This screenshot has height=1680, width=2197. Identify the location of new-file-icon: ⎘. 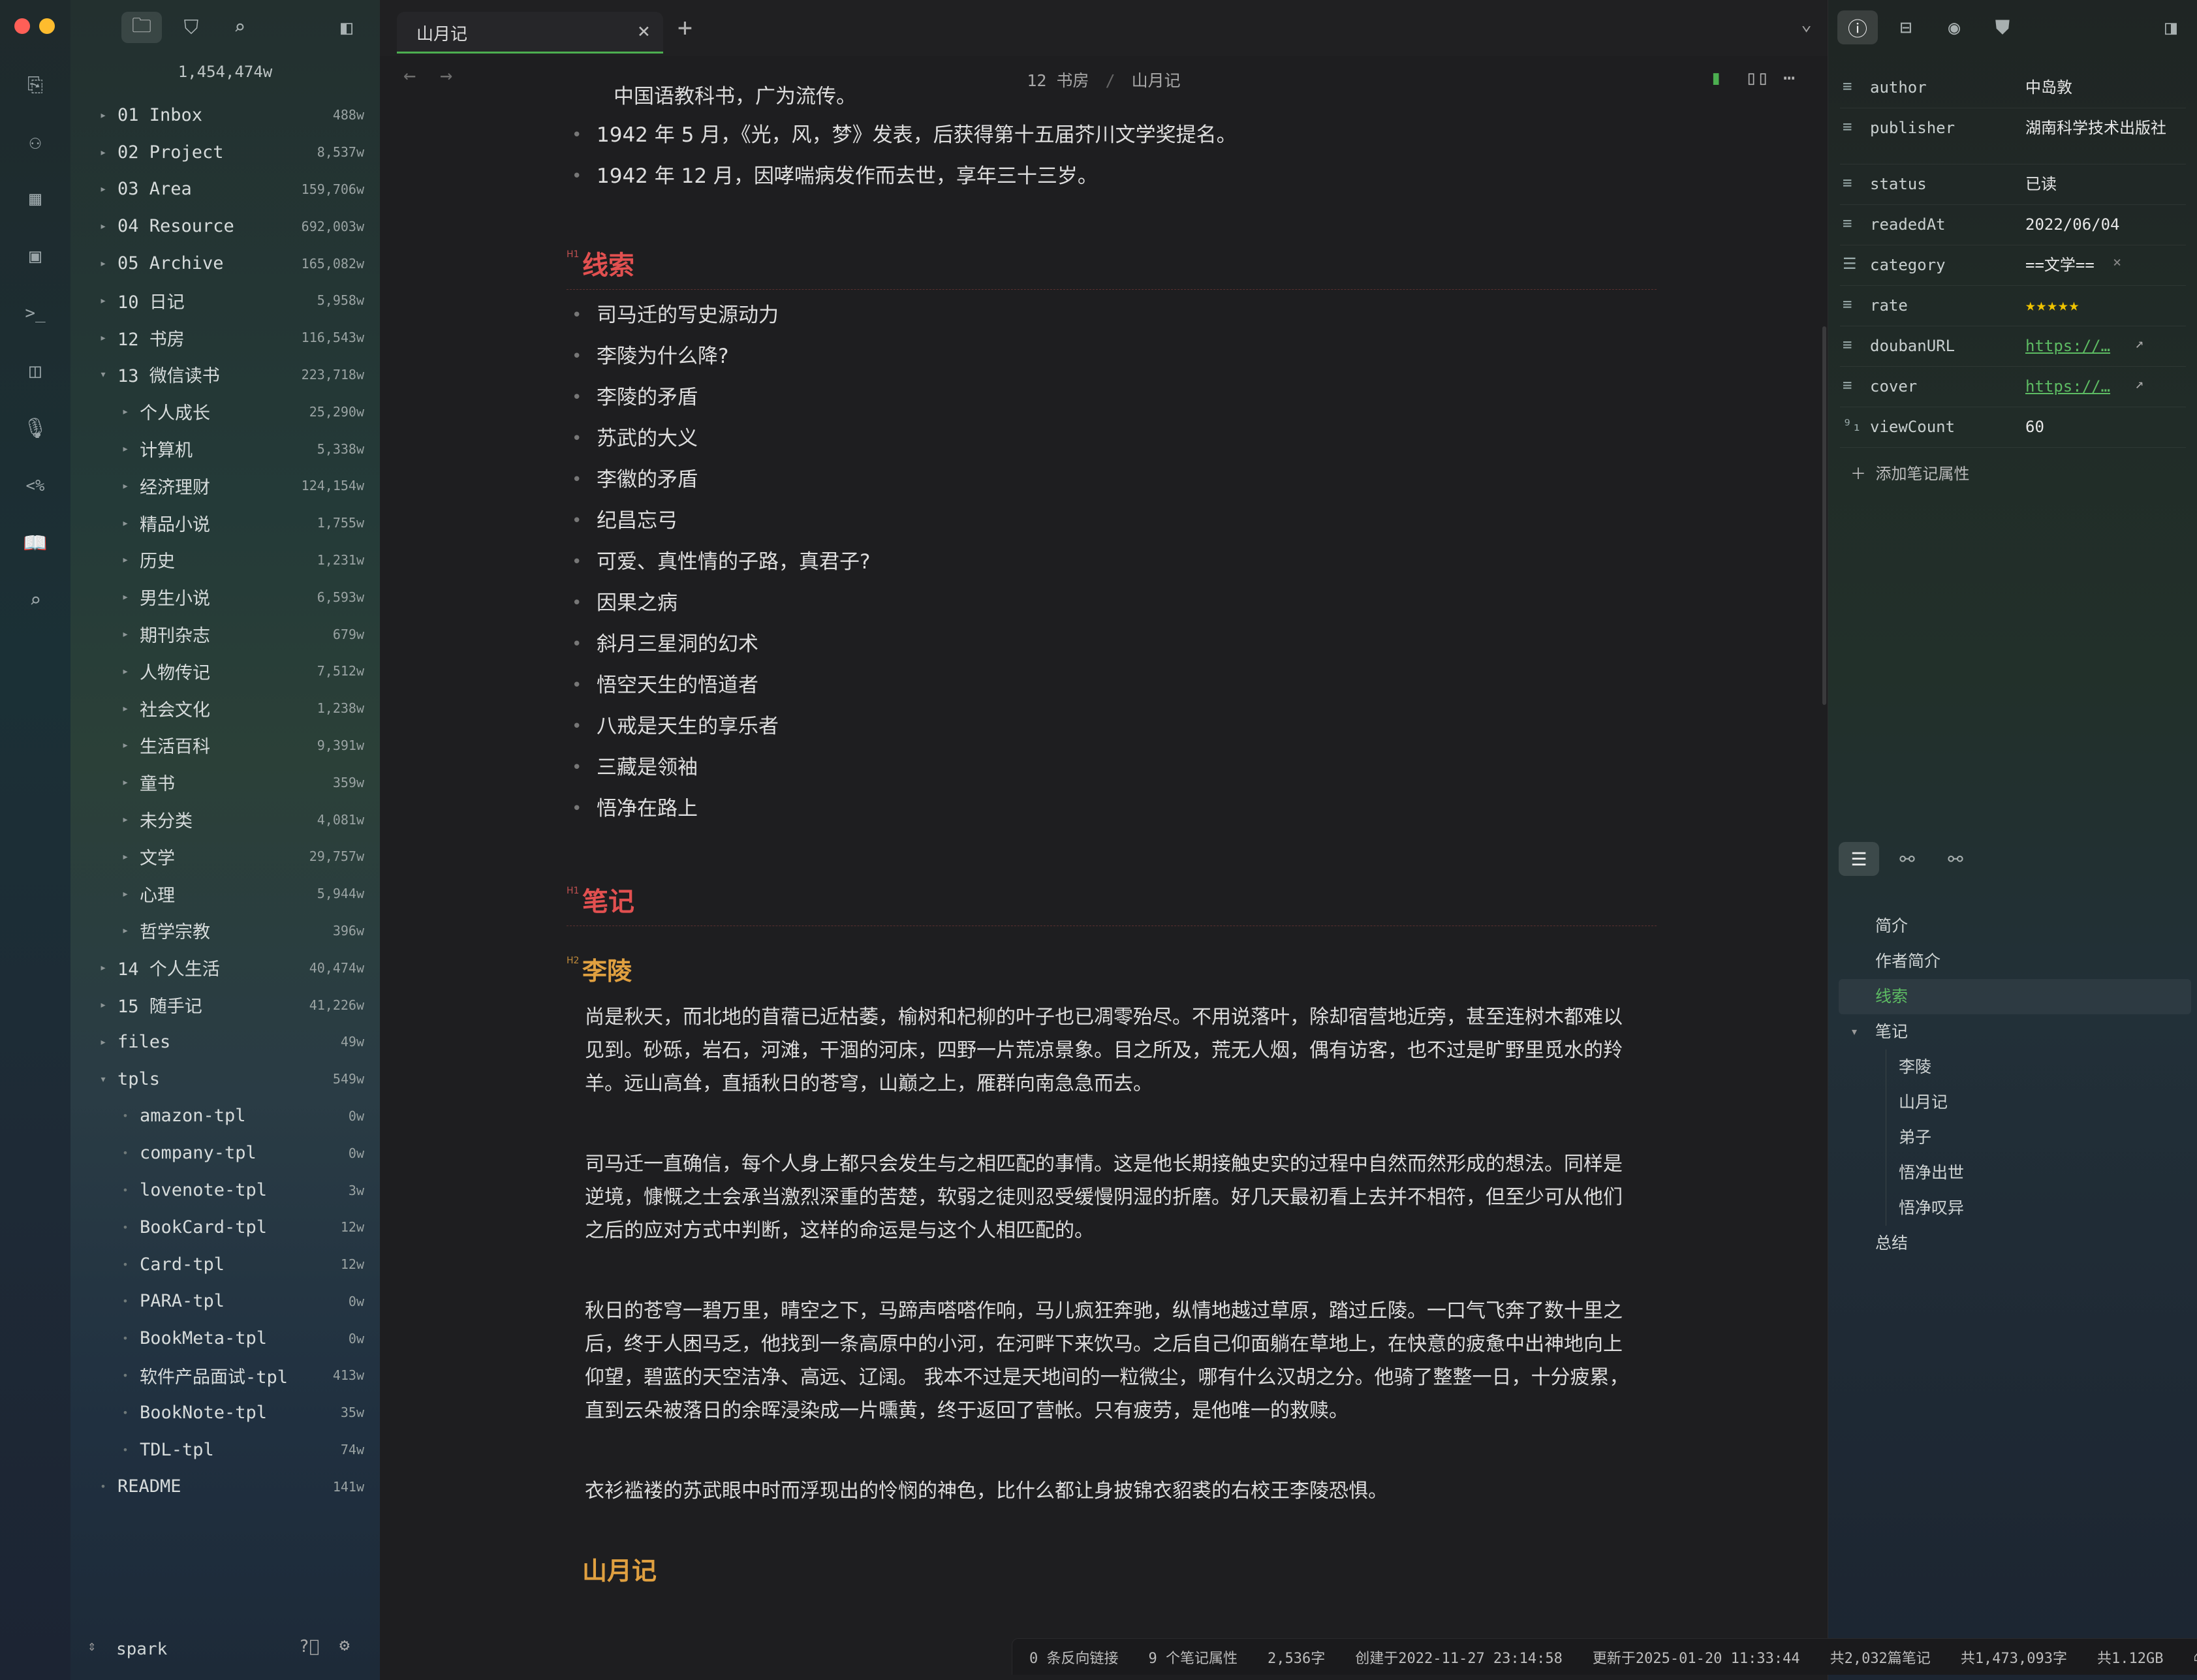
(35, 85).